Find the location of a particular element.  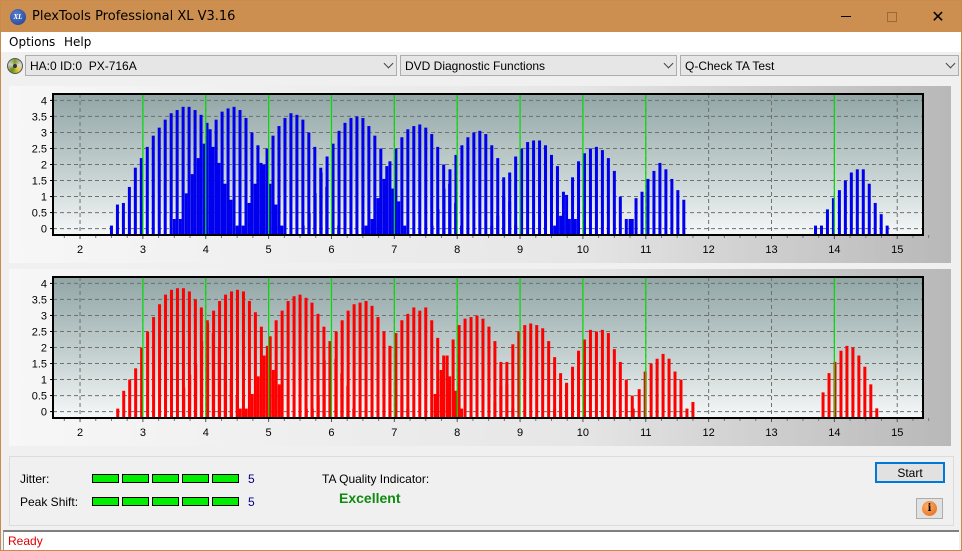

close-button: ✕ is located at coordinates (938, 16).